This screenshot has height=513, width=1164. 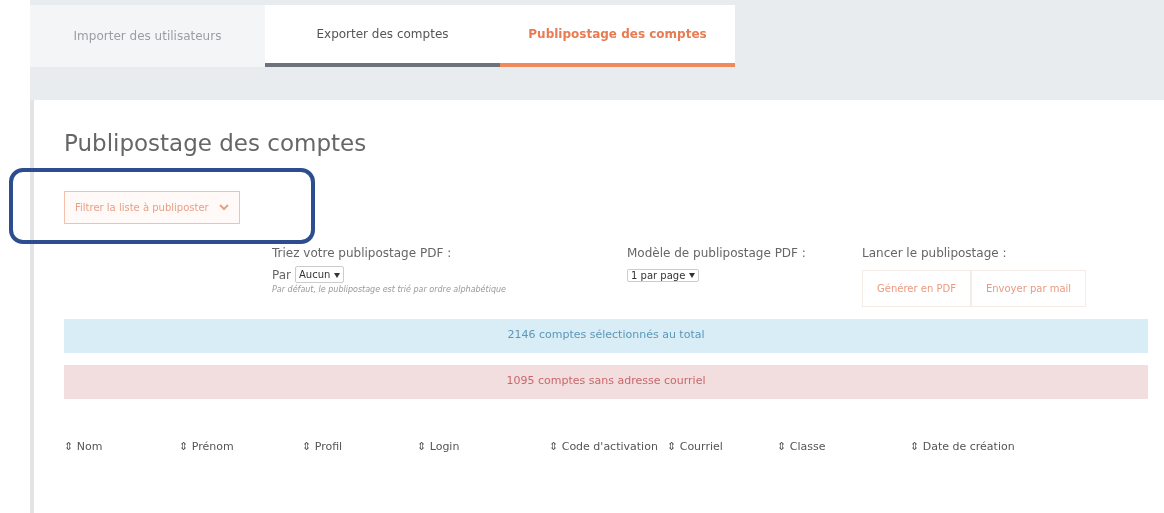 I want to click on sort-note: Par défaut, le publipostage est trié par ordre alphabétique, so click(x=389, y=289).